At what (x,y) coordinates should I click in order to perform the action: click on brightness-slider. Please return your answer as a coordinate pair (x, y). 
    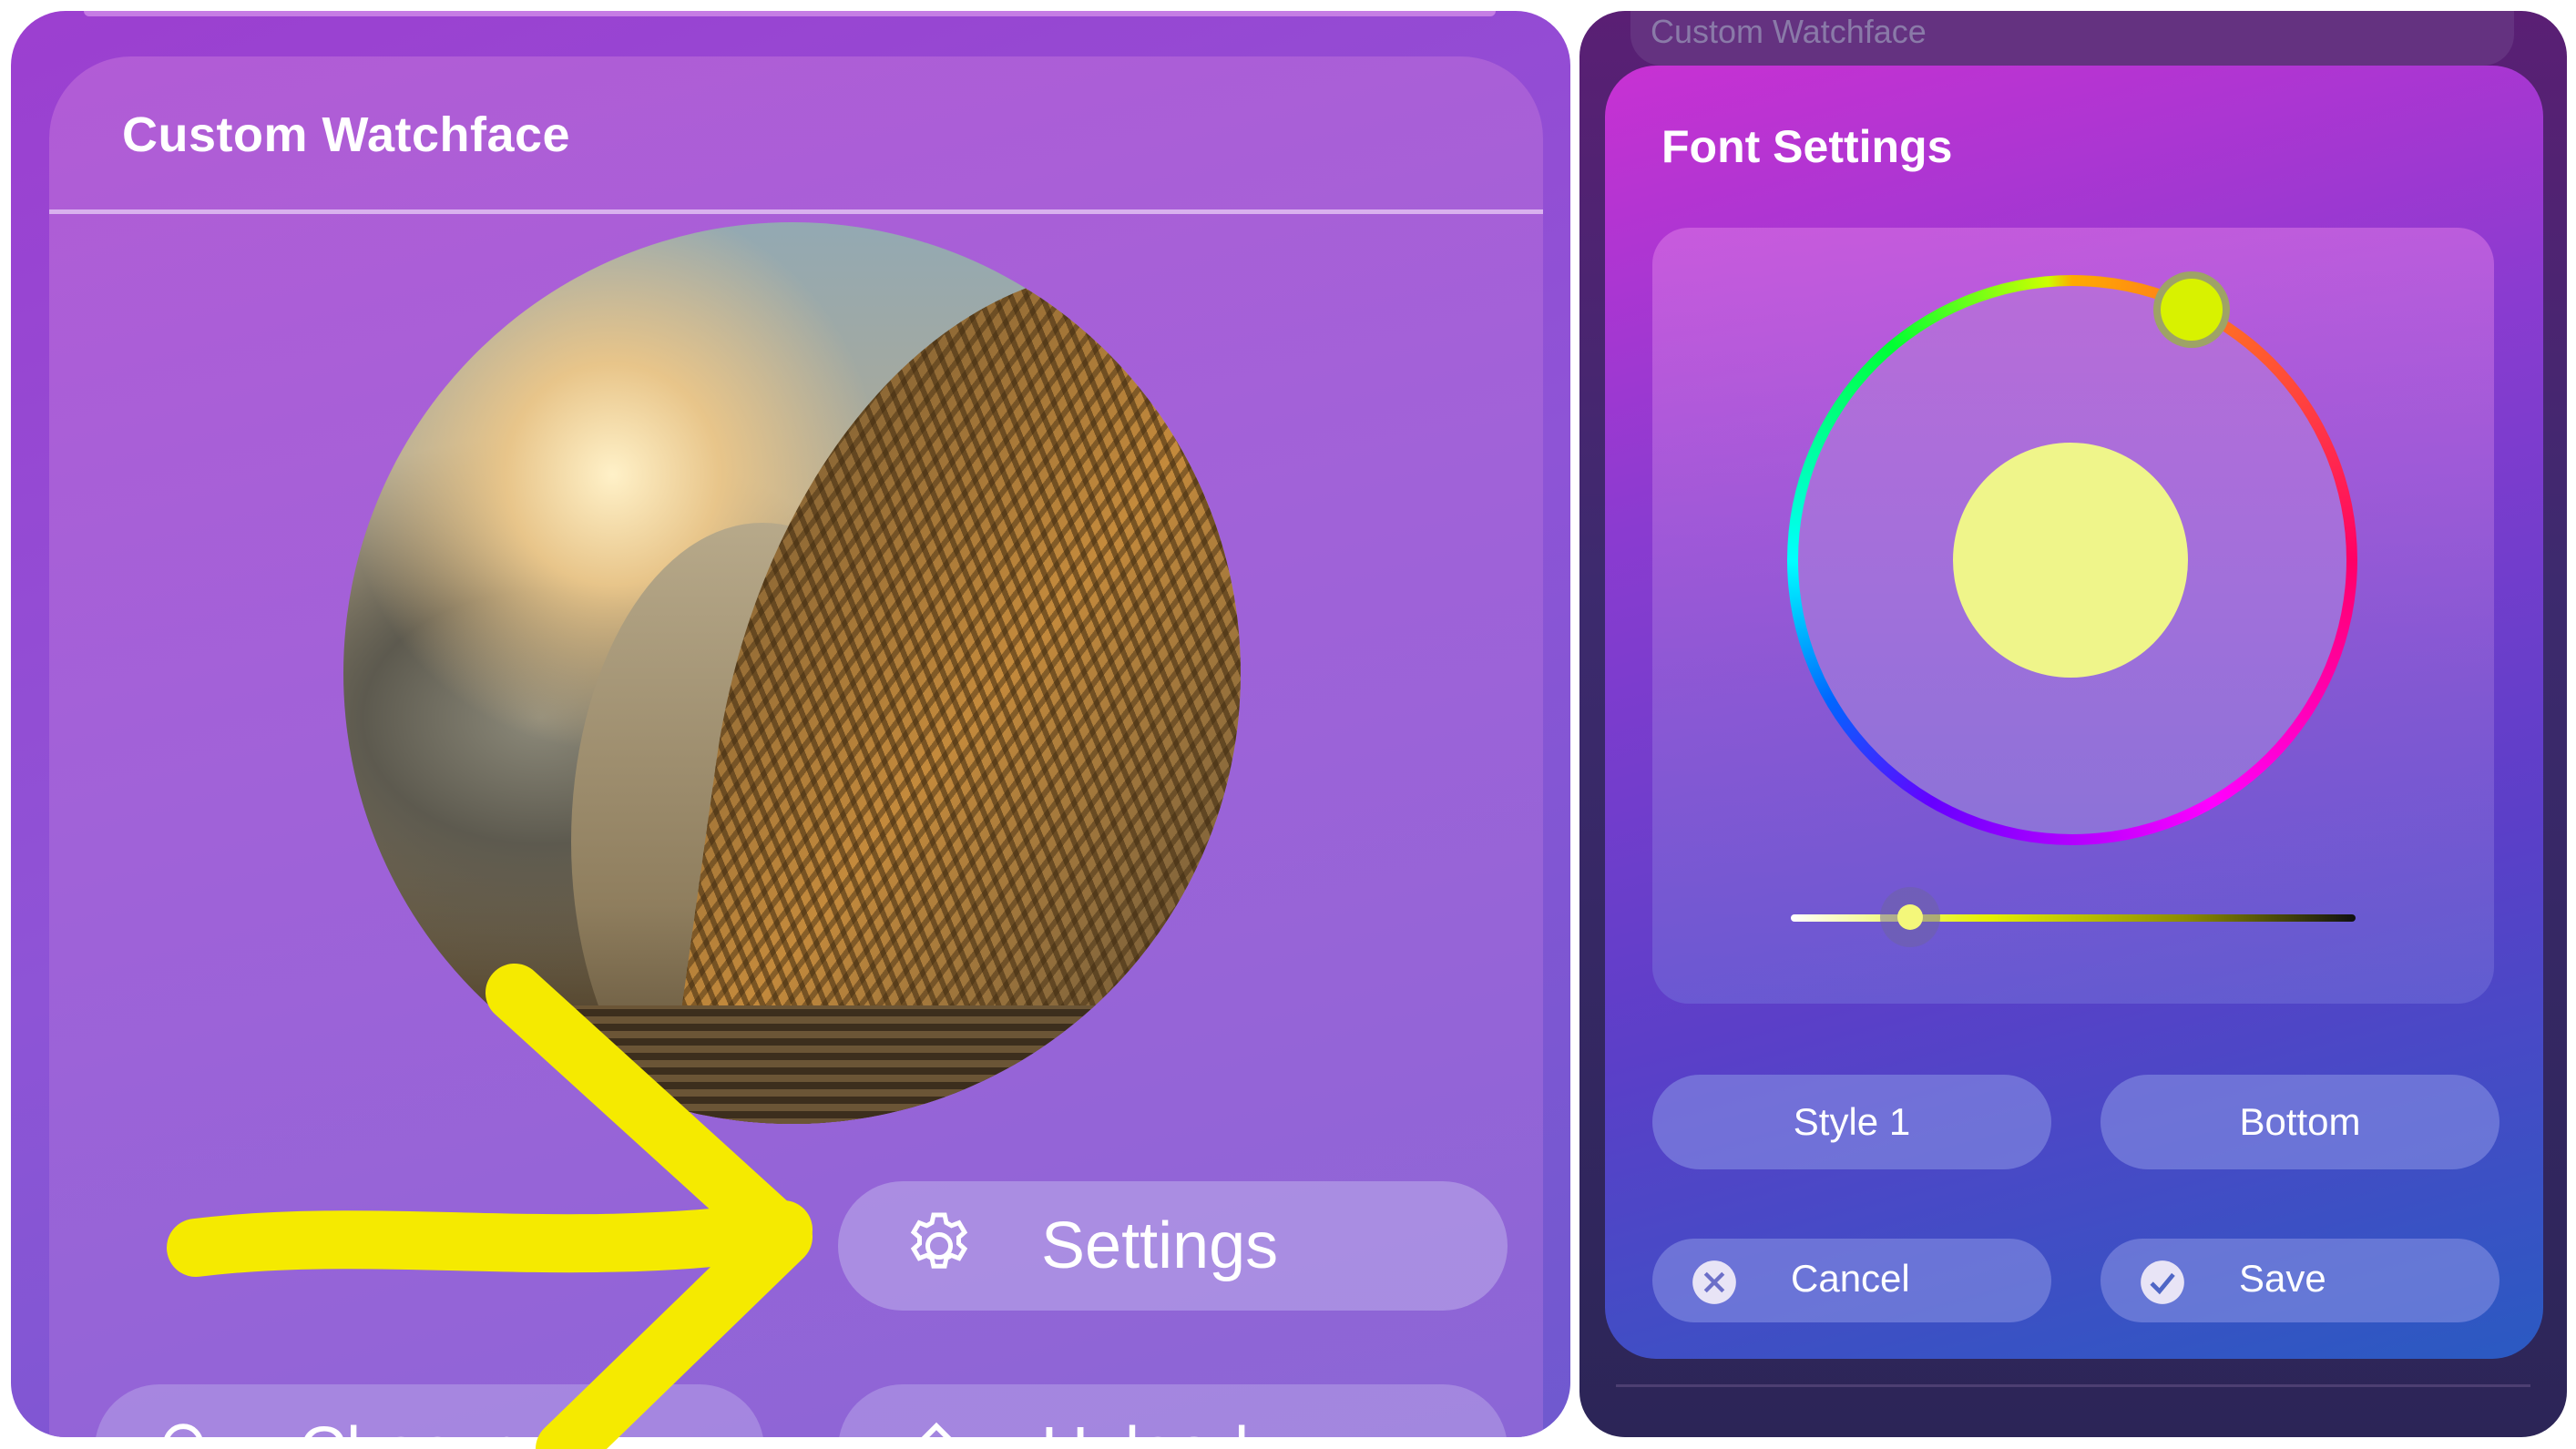
    Looking at the image, I should click on (2073, 918).